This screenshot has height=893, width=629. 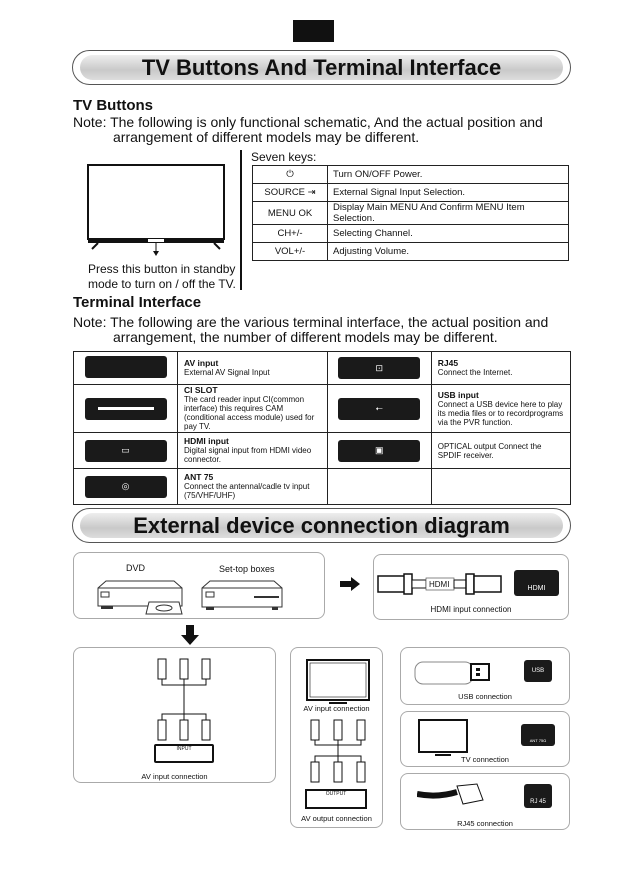 I want to click on key-row: CH+/- Selecting Channel., so click(x=410, y=233).